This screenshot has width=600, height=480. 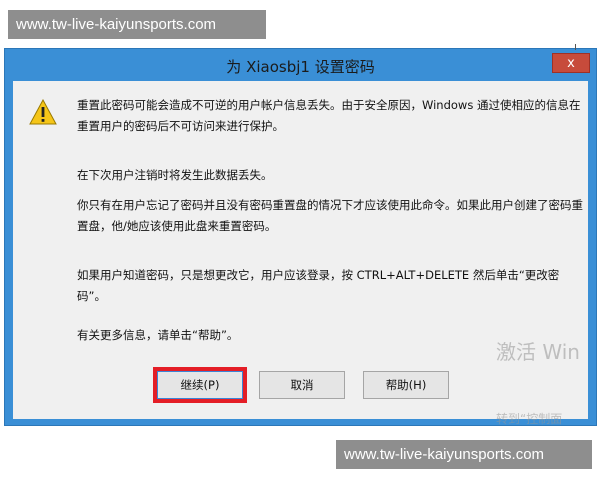 I want to click on watermark-top: www.tw-live-kaiyunsports.com, so click(x=137, y=24).